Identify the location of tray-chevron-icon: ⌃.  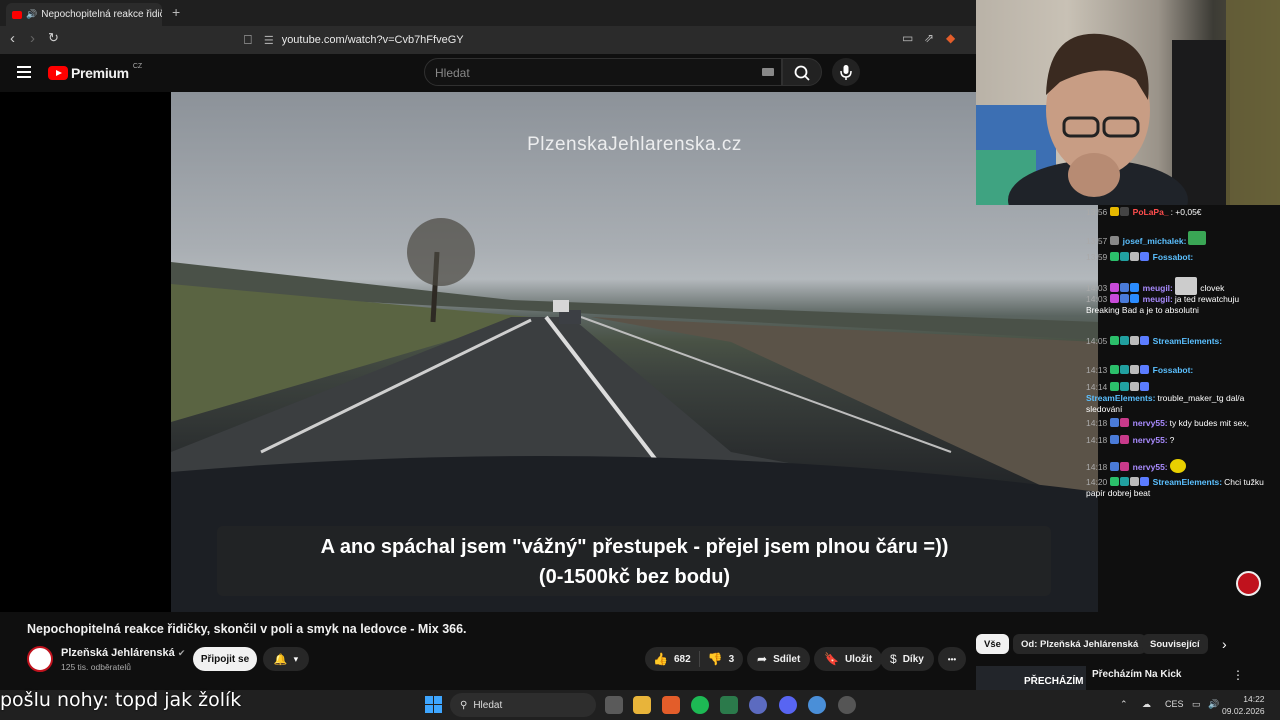
(1124, 704).